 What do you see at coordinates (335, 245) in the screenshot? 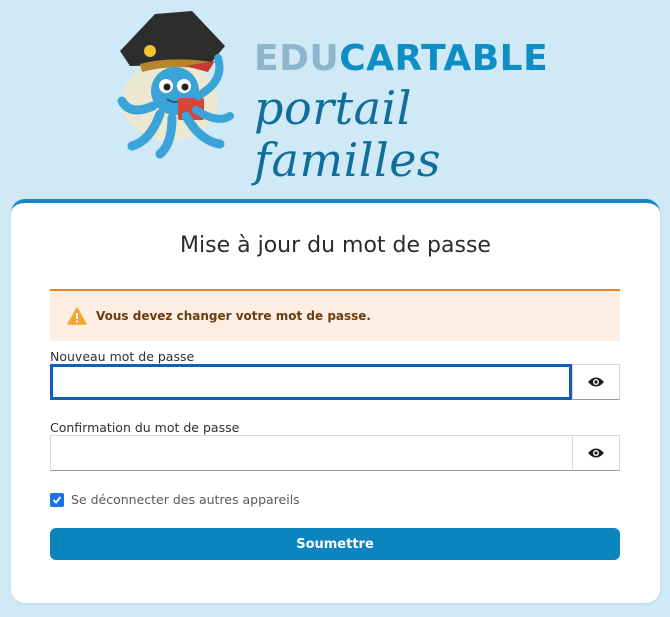
I see `page-title: Mise à jour du mot de passe` at bounding box center [335, 245].